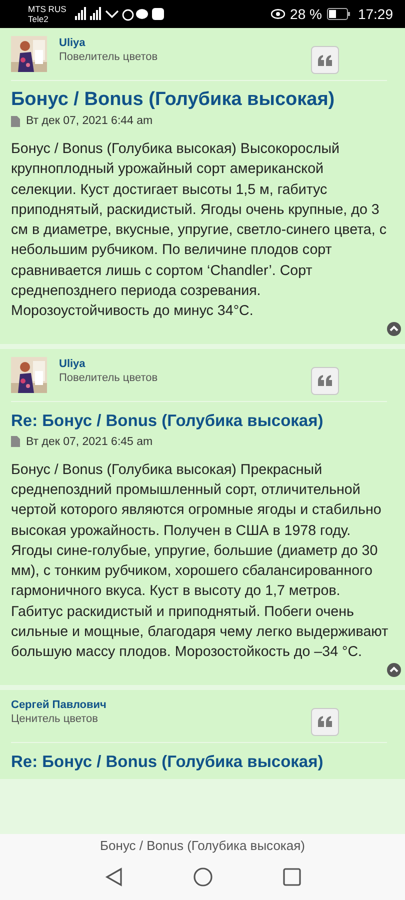  I want to click on eye-icon, so click(278, 14).